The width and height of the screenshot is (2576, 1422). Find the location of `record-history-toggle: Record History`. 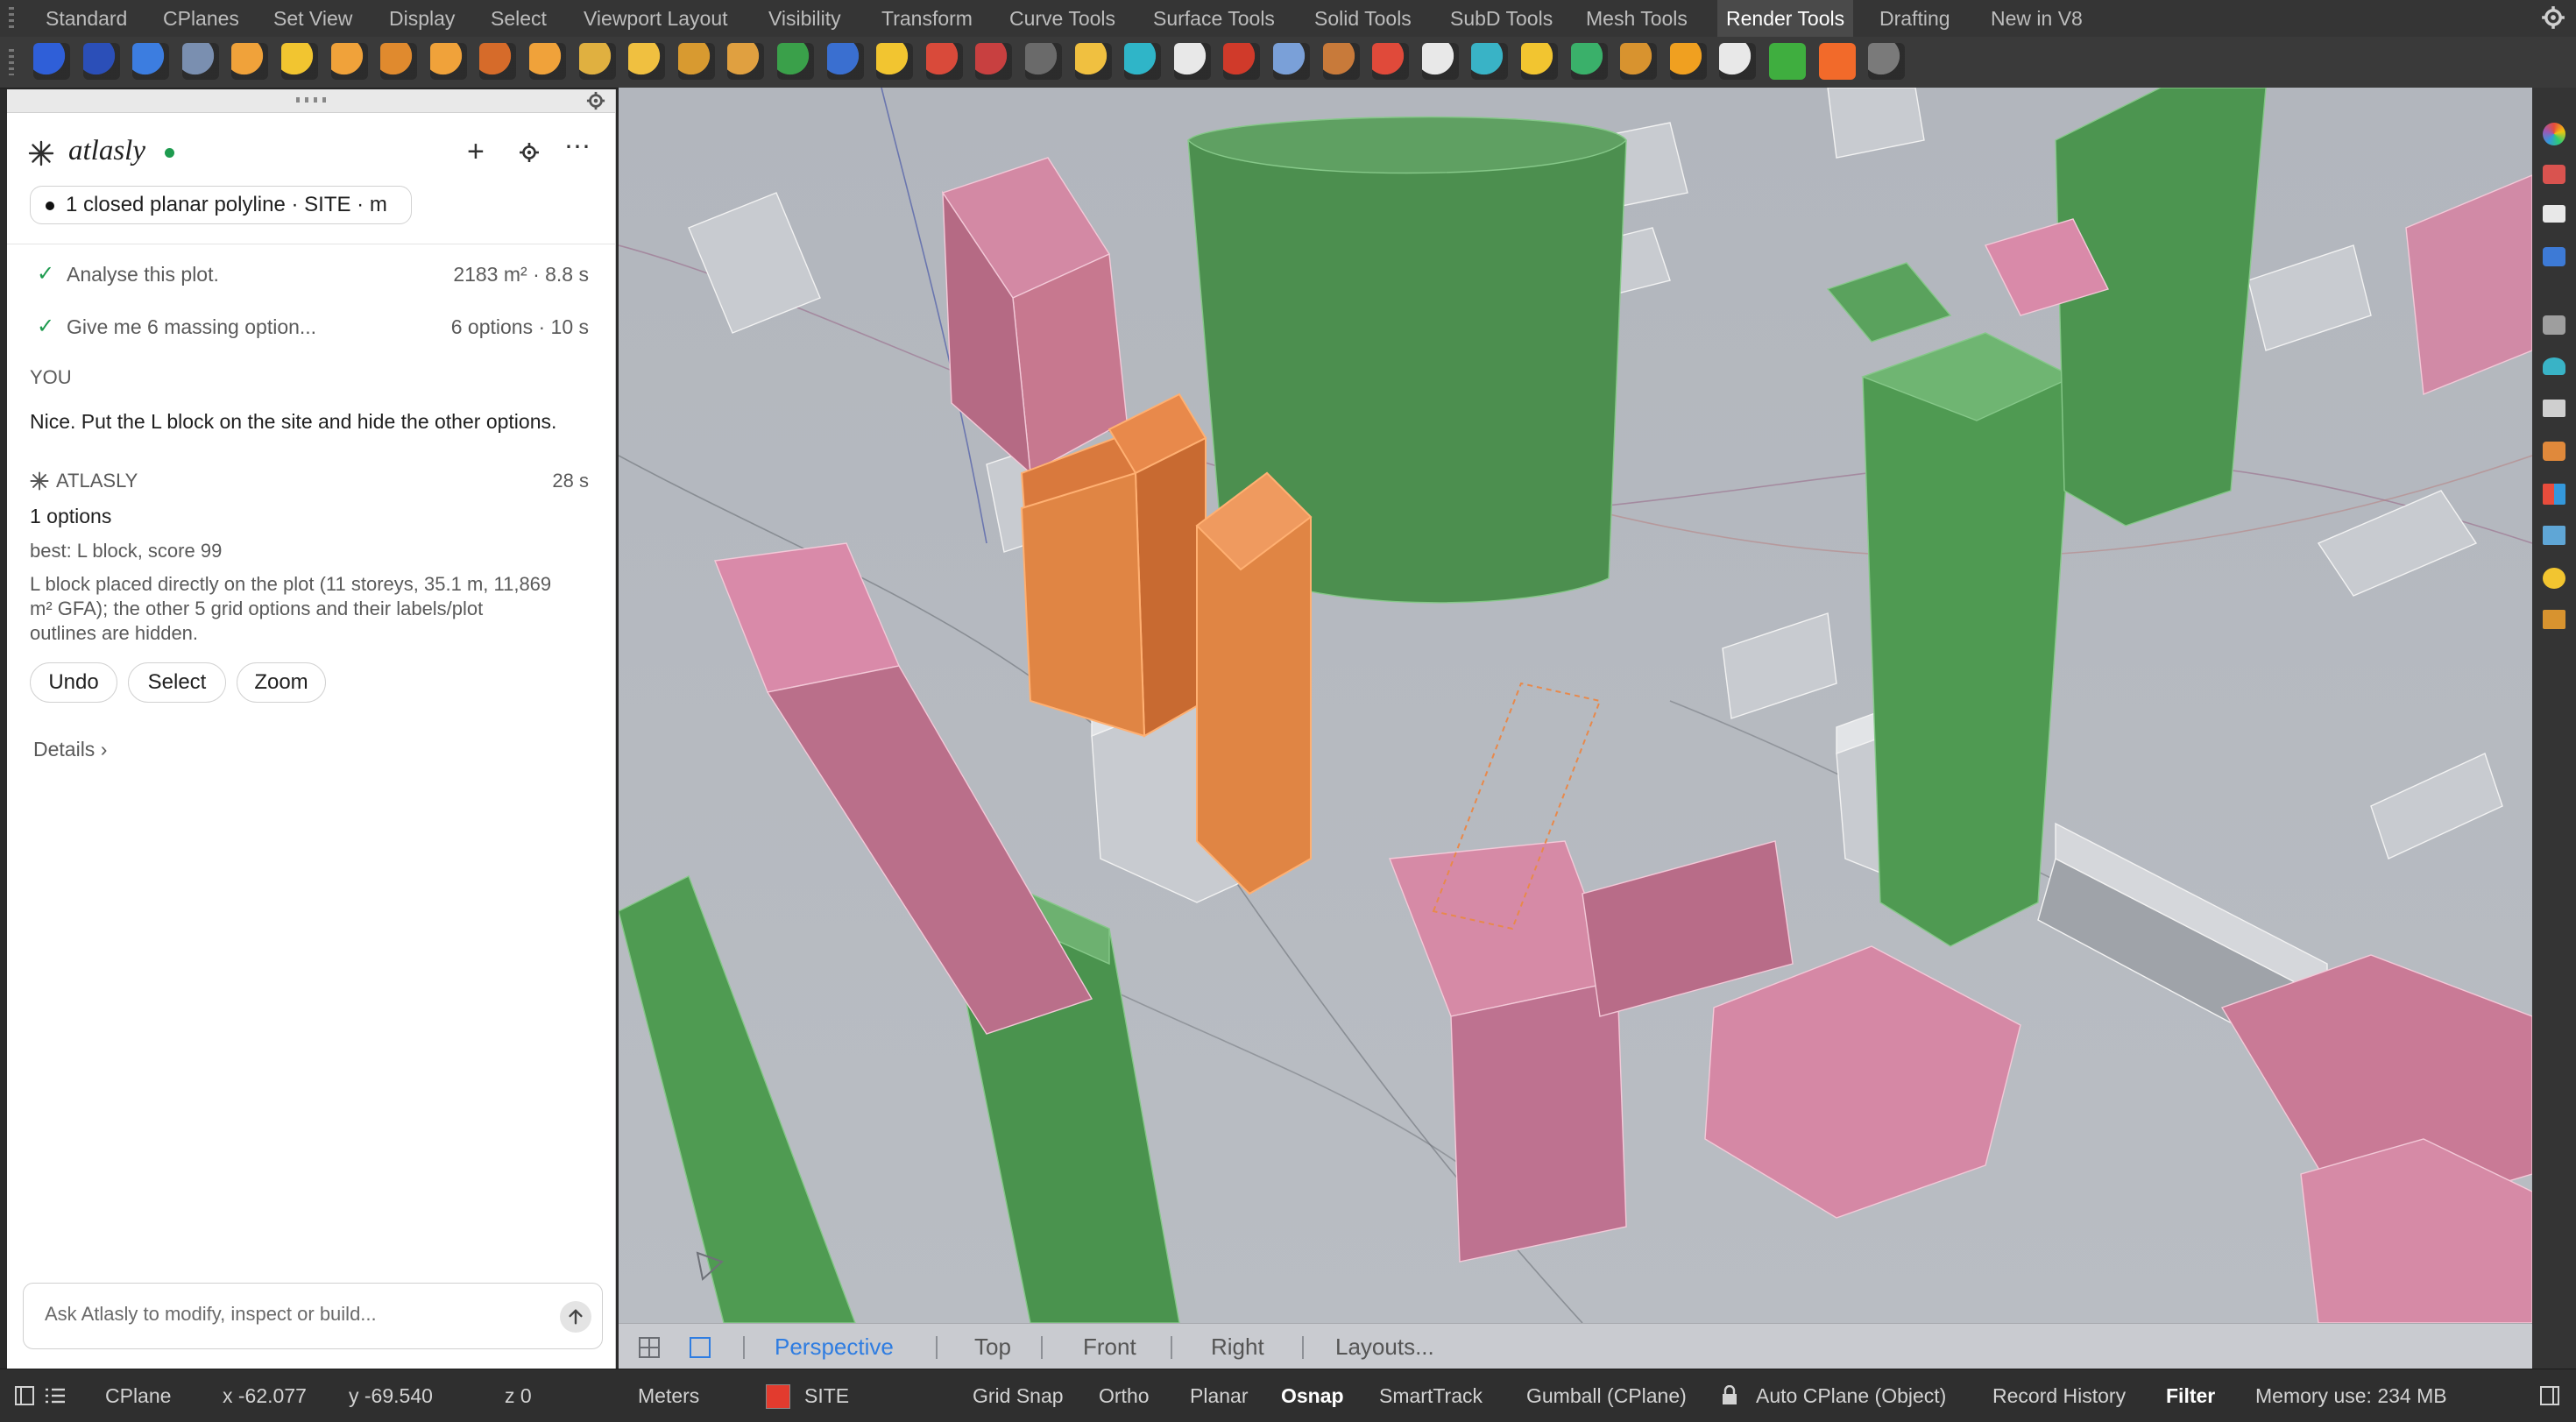

record-history-toggle: Record History is located at coordinates (2059, 1395).